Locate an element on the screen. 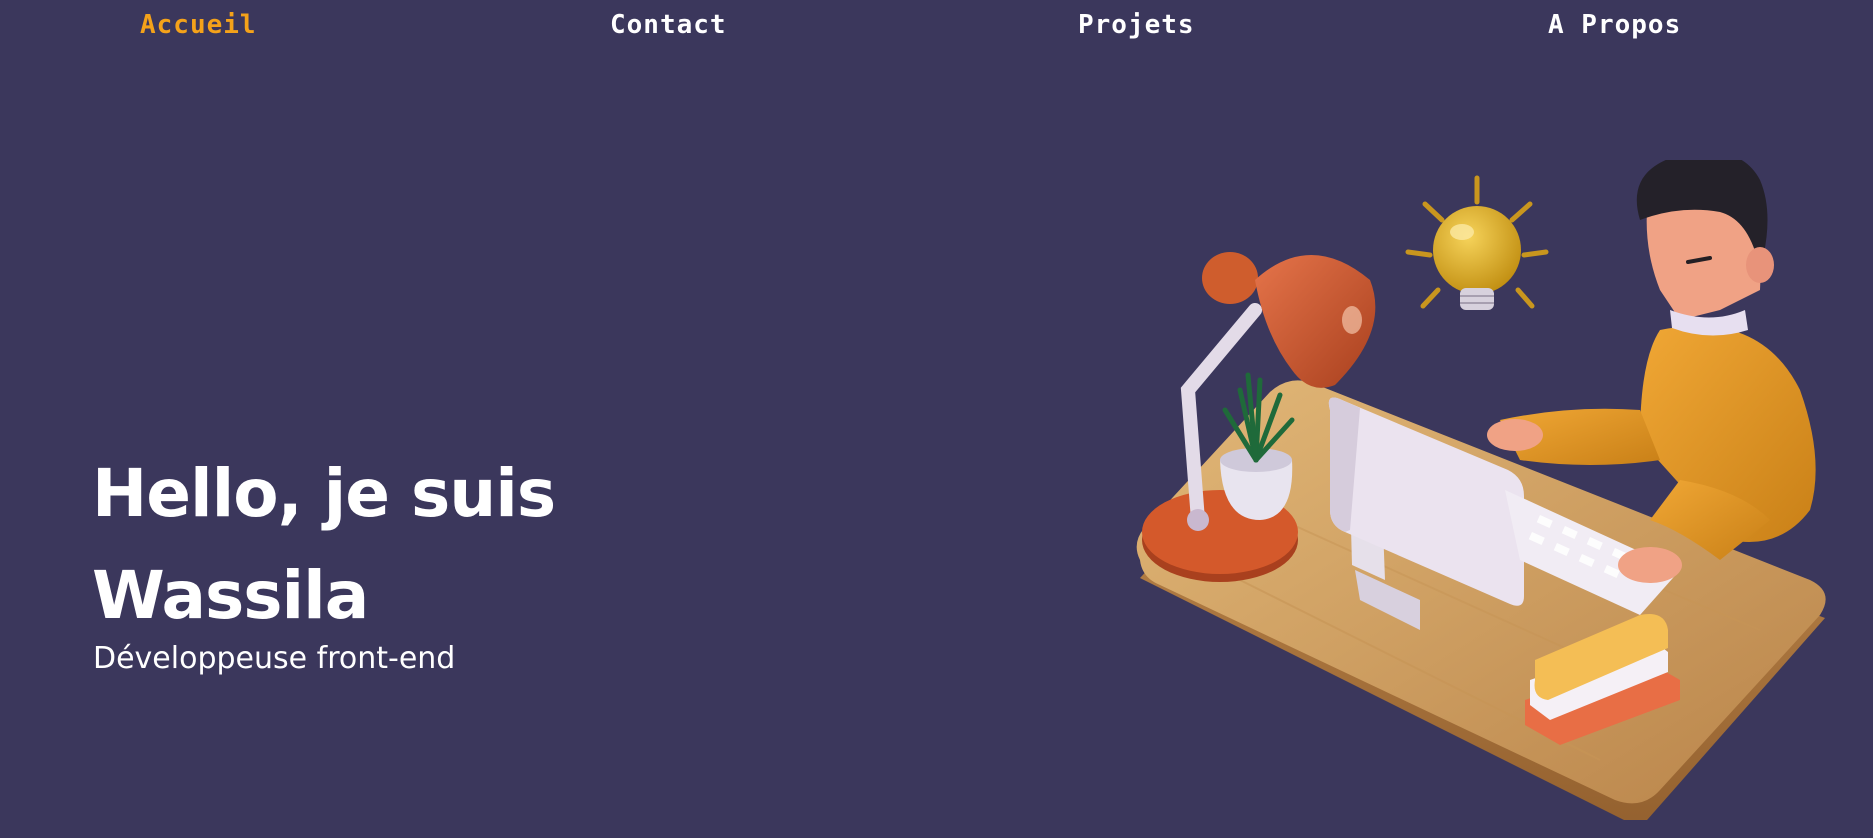  nav-link-accueil: Accueil is located at coordinates (198, 25).